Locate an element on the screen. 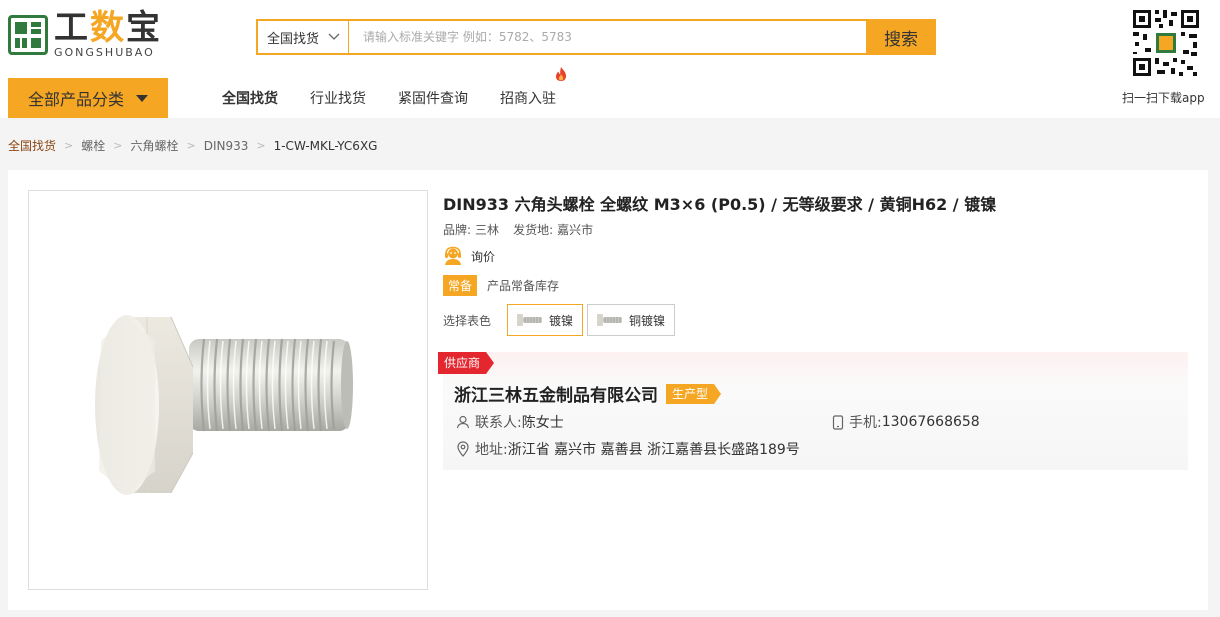 This screenshot has height=617, width=1220. chevron-down-icon is located at coordinates (334, 36).